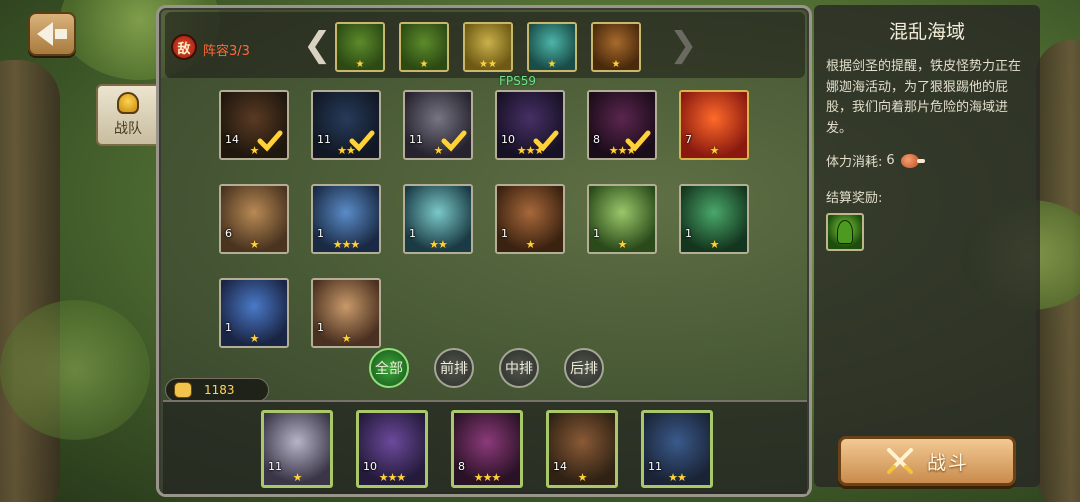  I want to click on foliage, so click(75, 370).